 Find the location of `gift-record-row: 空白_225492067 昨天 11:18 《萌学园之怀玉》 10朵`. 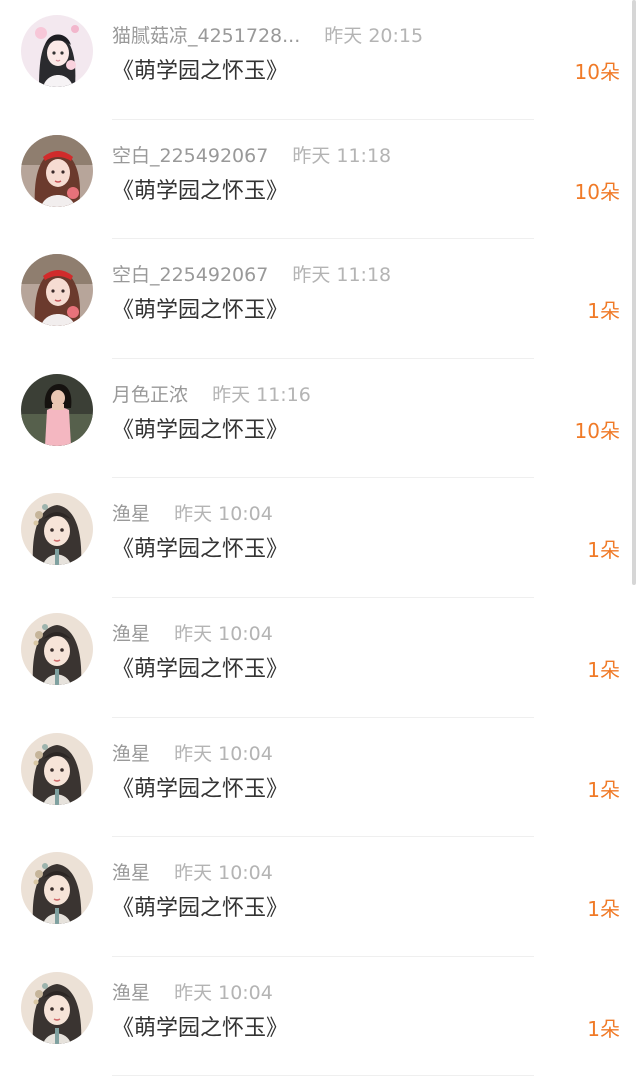

gift-record-row: 空白_225492067 昨天 11:18 《萌学园之怀玉》 10朵 is located at coordinates (320, 180).